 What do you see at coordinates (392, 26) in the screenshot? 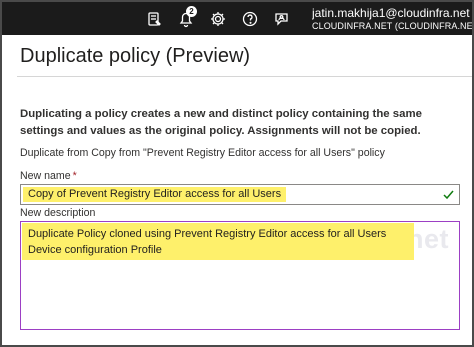
I see `account-tenant: CLOUDINFRA.NET (CLOUDINFRA.NET)` at bounding box center [392, 26].